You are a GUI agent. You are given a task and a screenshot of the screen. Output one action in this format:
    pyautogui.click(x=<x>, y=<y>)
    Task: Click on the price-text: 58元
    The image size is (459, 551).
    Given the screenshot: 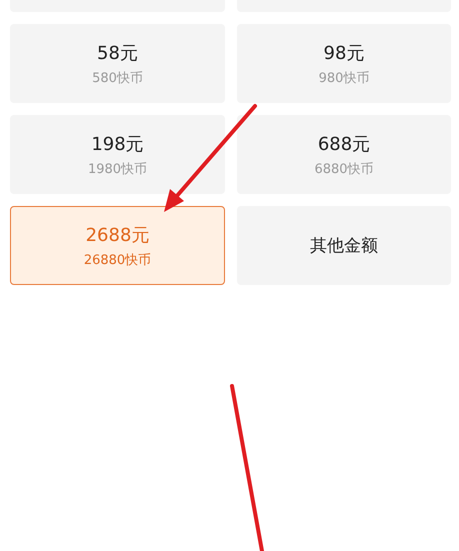 What is the action you would take?
    pyautogui.click(x=117, y=53)
    